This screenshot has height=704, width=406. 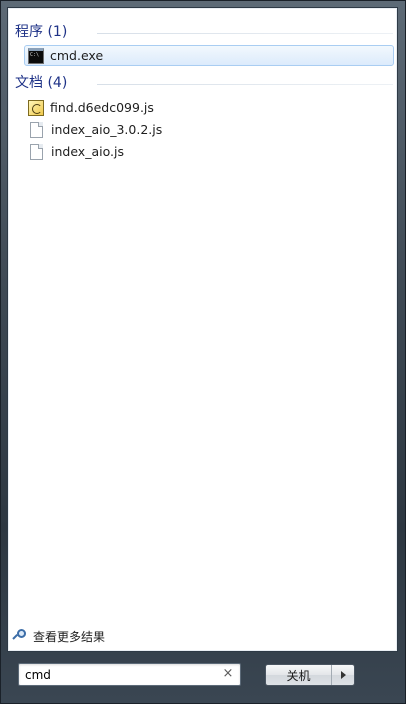 I want to click on result-label: index_aio_3.0.2.js, so click(x=107, y=129).